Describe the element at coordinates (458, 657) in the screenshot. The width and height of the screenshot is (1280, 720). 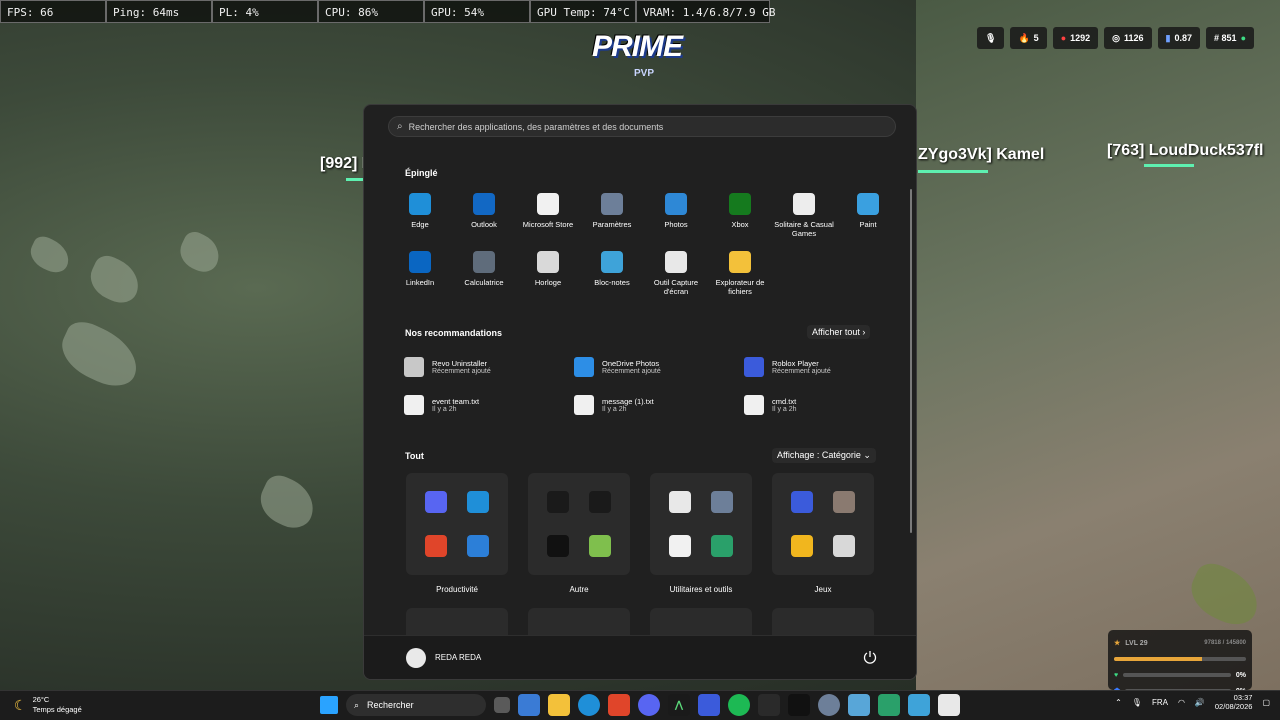
I see `user-name: REDA REDA` at that location.